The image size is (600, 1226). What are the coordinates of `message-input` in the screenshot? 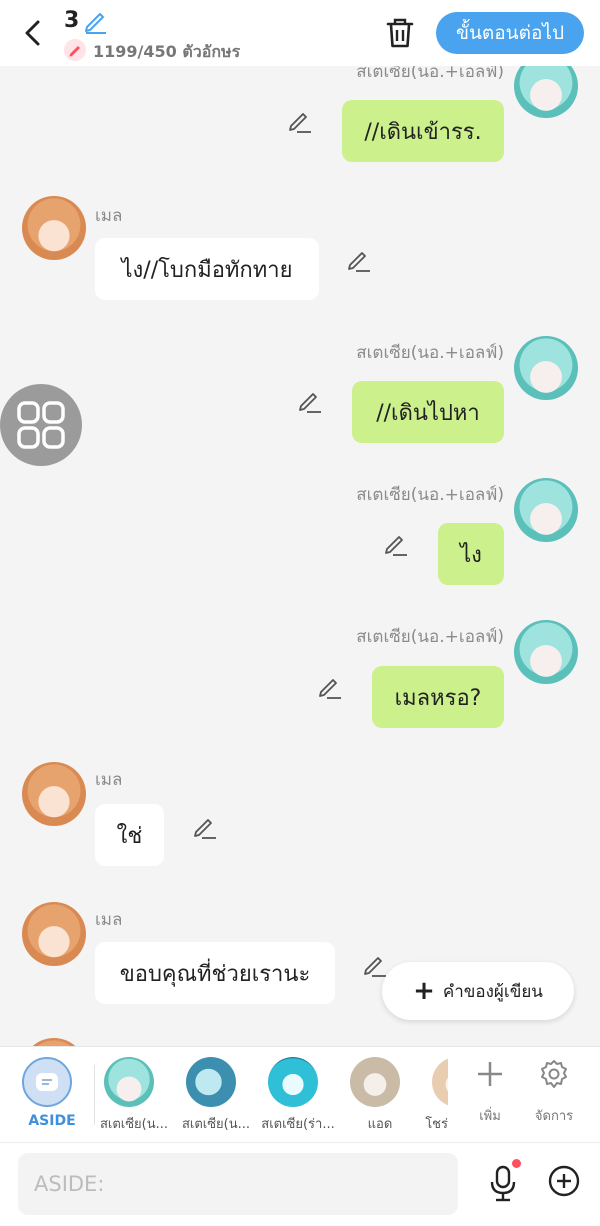 It's located at (238, 1184).